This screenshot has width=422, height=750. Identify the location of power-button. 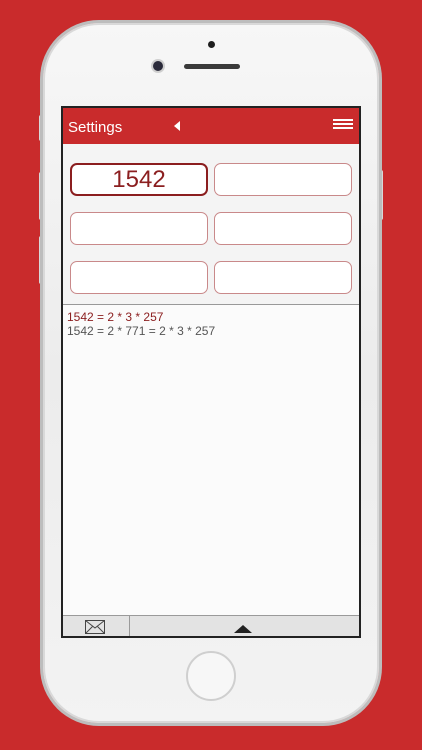
(381, 195).